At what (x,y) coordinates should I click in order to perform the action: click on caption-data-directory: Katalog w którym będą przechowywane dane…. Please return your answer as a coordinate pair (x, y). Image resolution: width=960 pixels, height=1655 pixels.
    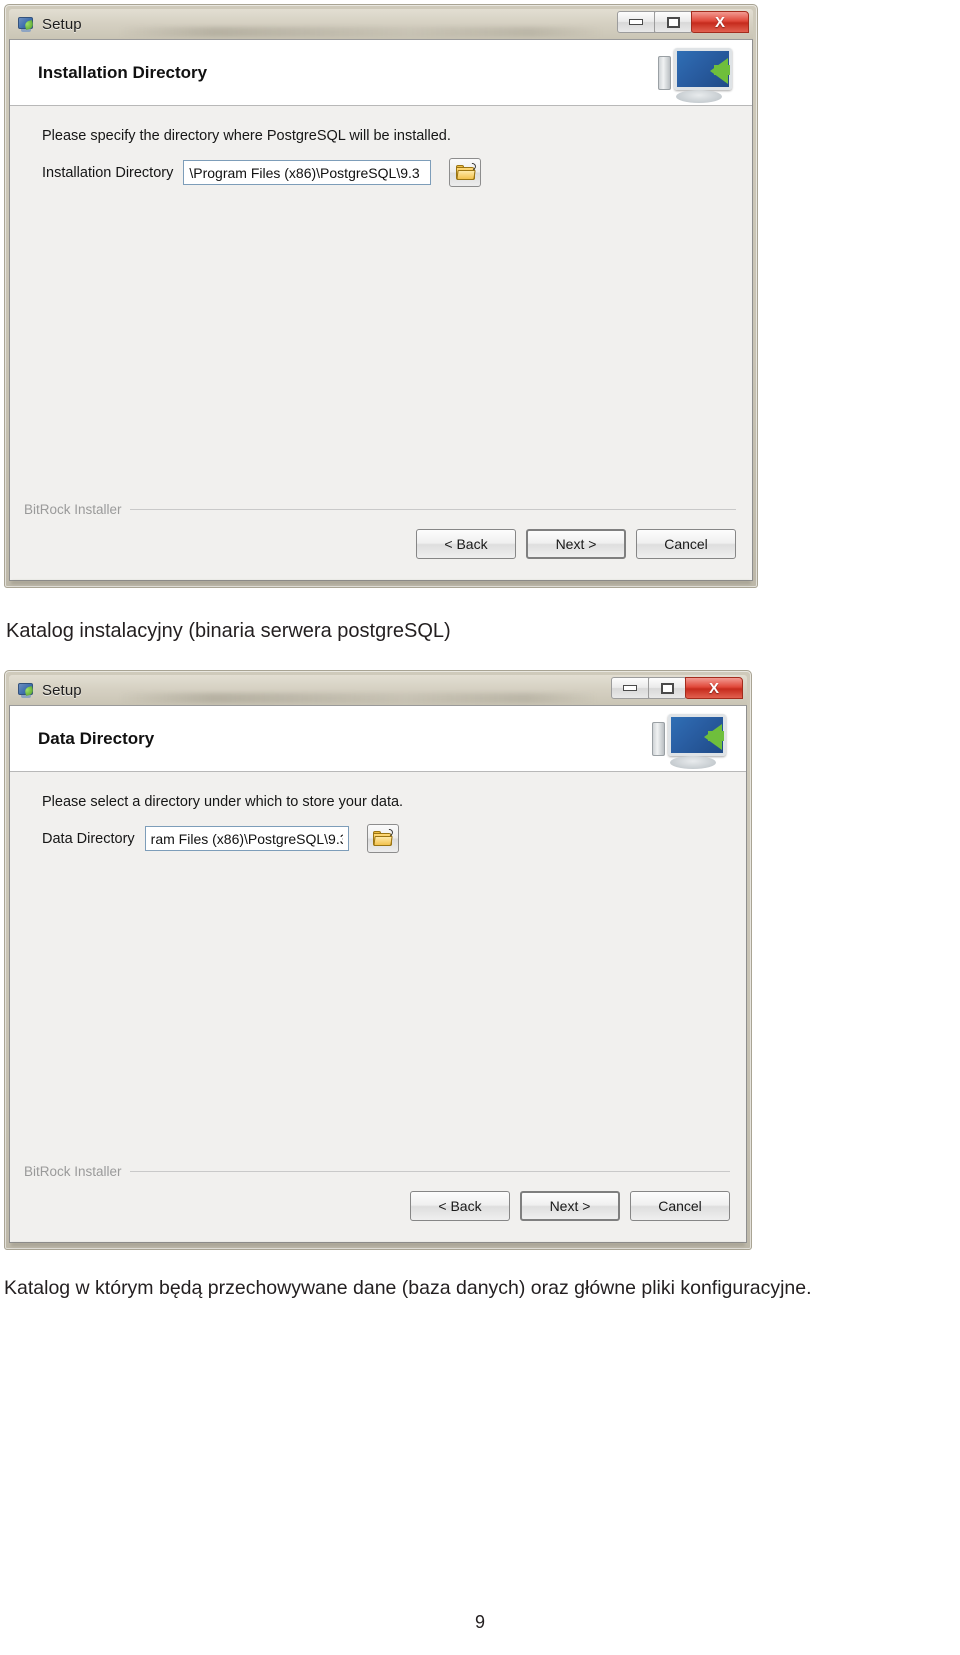
    Looking at the image, I should click on (408, 1288).